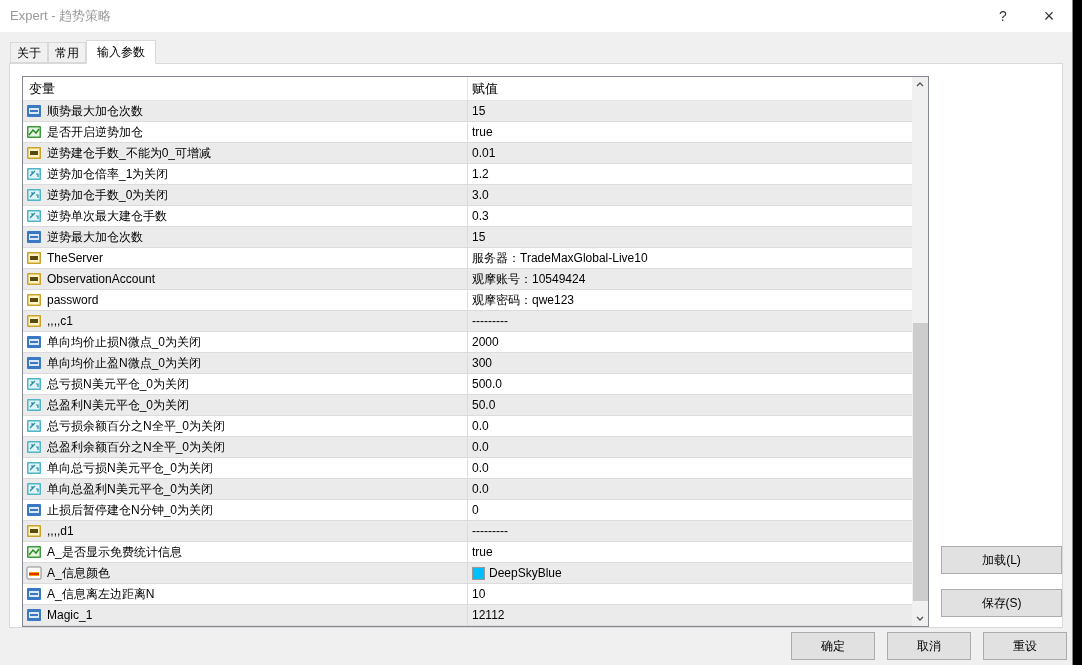 Image resolution: width=1082 pixels, height=665 pixels. I want to click on variable-value: ---------, so click(490, 321).